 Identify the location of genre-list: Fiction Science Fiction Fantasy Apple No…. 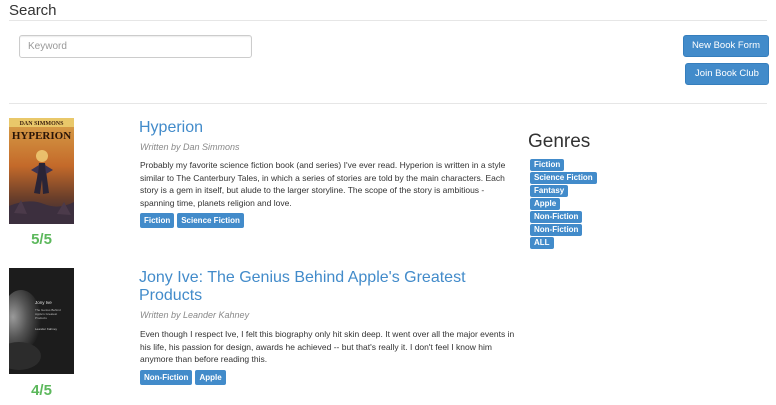
(563, 204).